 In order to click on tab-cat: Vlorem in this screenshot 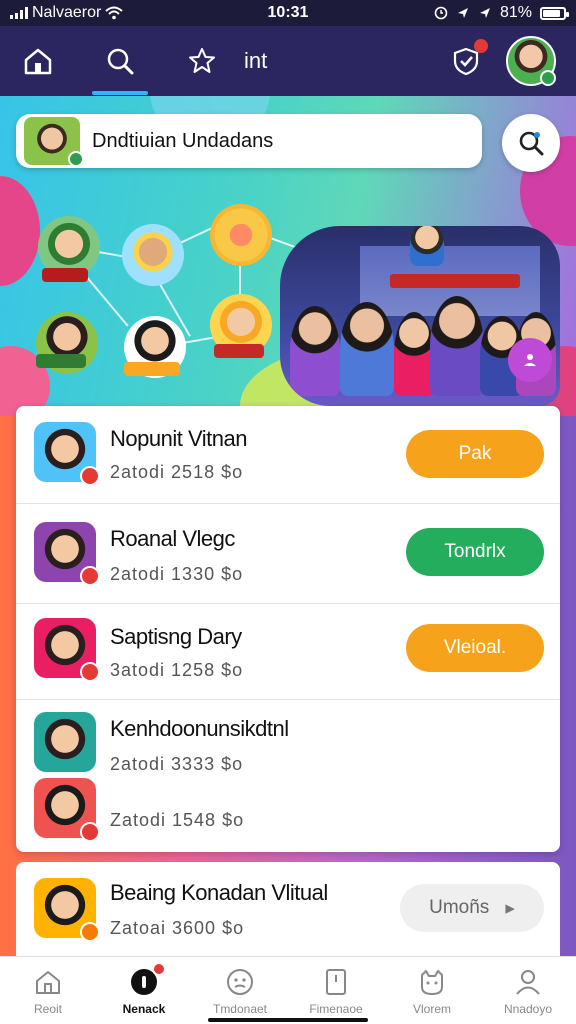, I will do `click(432, 990)`.